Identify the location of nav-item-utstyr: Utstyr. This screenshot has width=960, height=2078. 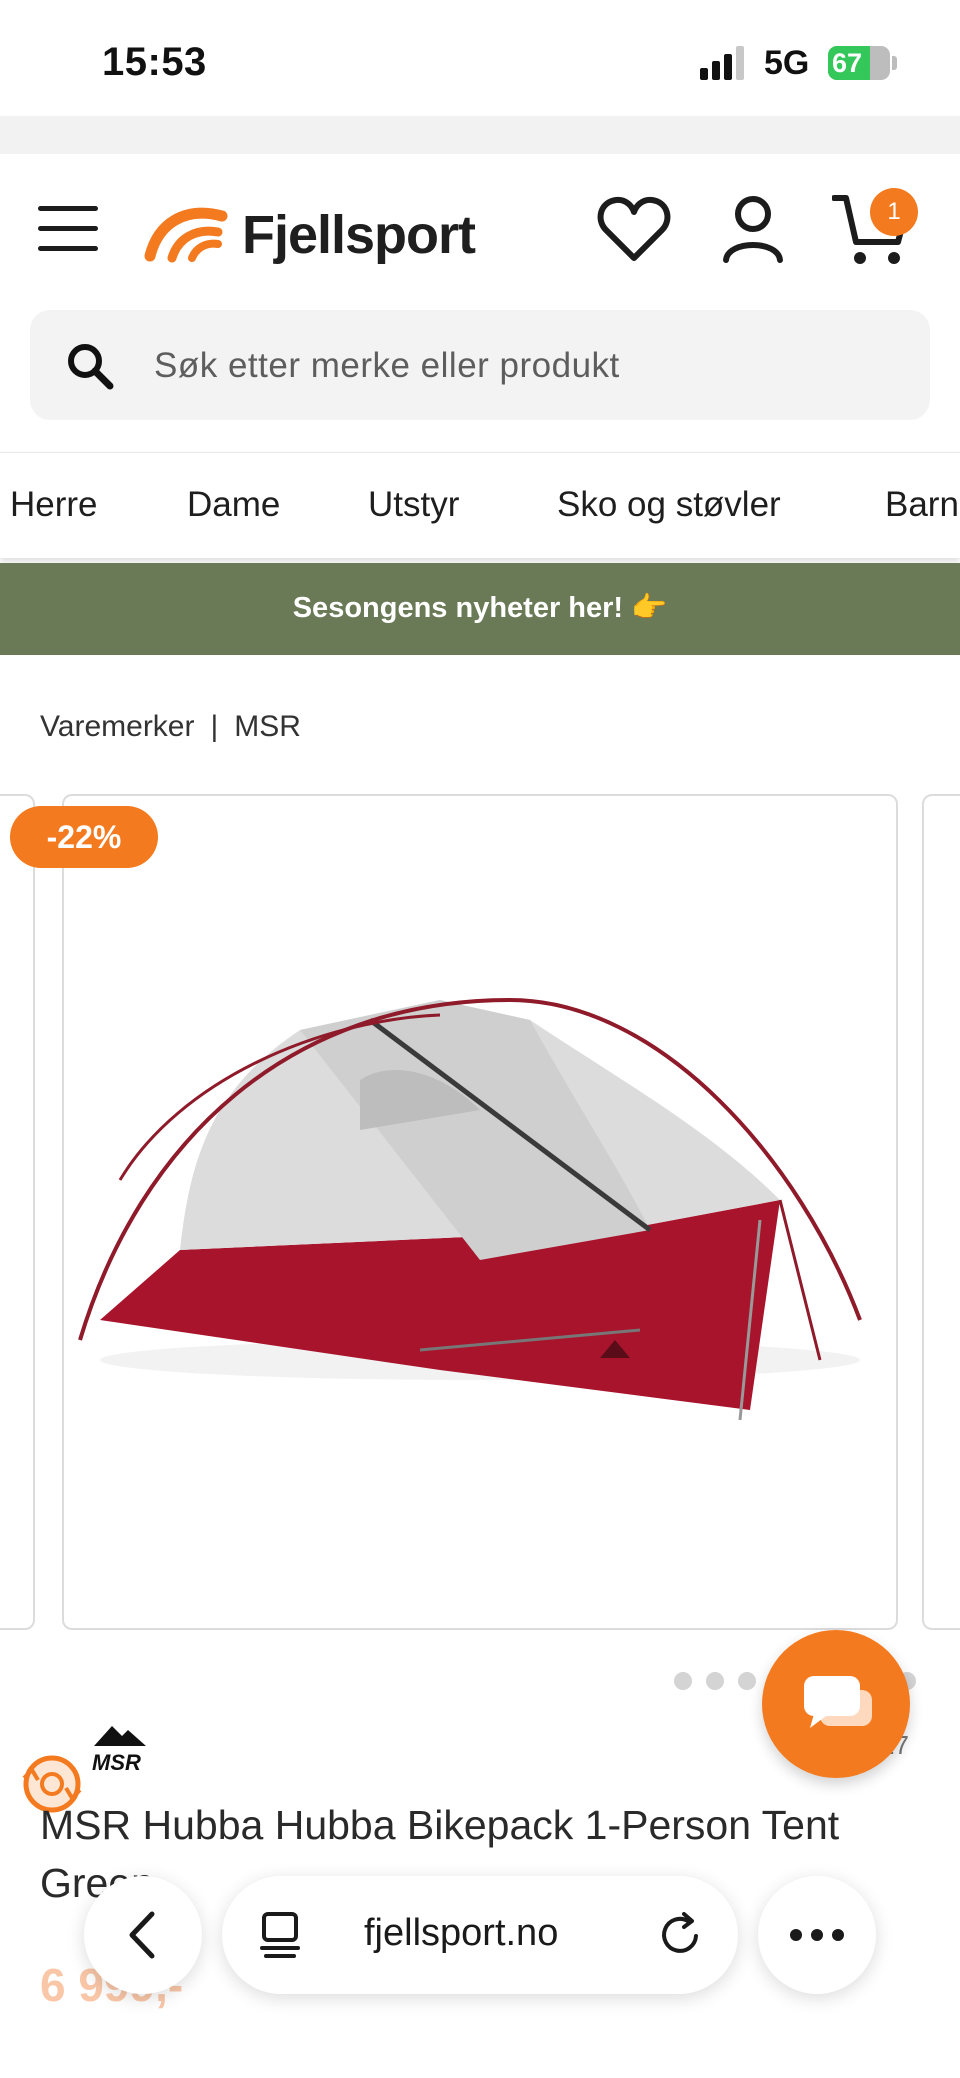
(413, 505).